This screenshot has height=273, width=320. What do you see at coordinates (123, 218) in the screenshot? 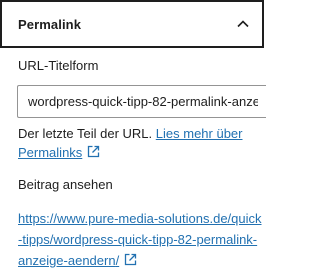
I see `post-url-domain: https://www.pure-media-solutions.de` at bounding box center [123, 218].